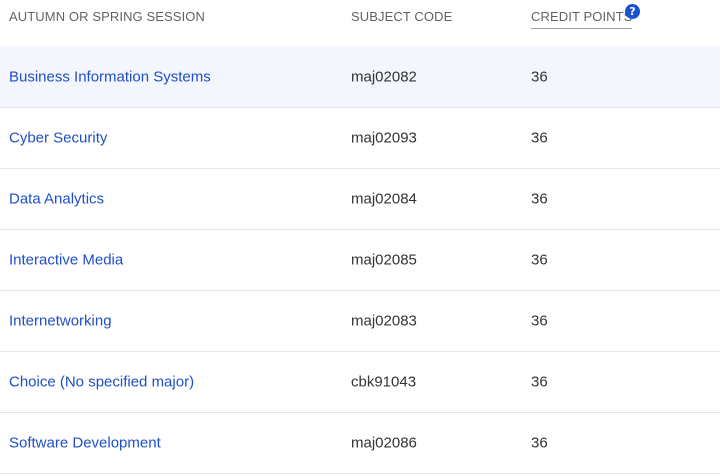 Image resolution: width=720 pixels, height=476 pixels. Describe the element at coordinates (58, 138) in the screenshot. I see `major-link: Cyber Security` at that location.